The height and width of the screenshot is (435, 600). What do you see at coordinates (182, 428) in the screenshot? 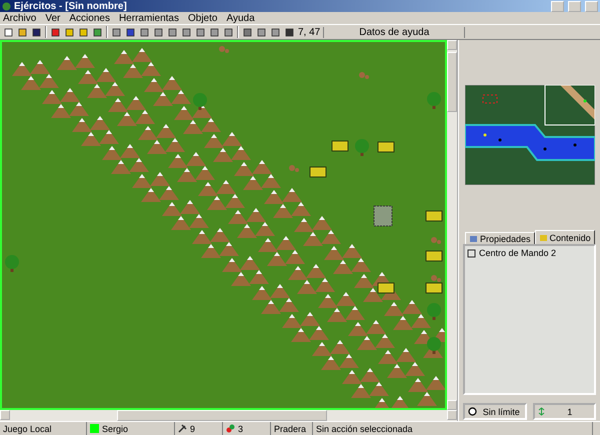
I see `hammer-icon` at bounding box center [182, 428].